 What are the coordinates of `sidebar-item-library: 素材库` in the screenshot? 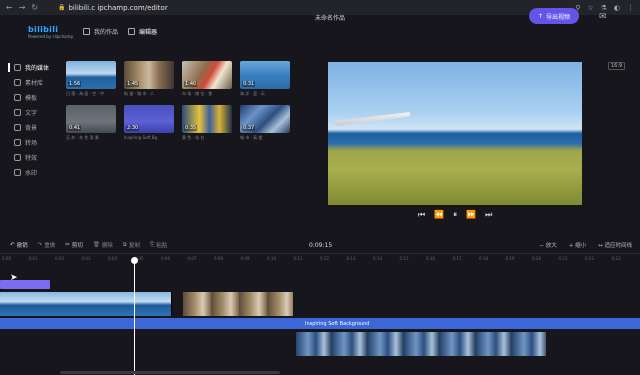 It's located at (29, 82).